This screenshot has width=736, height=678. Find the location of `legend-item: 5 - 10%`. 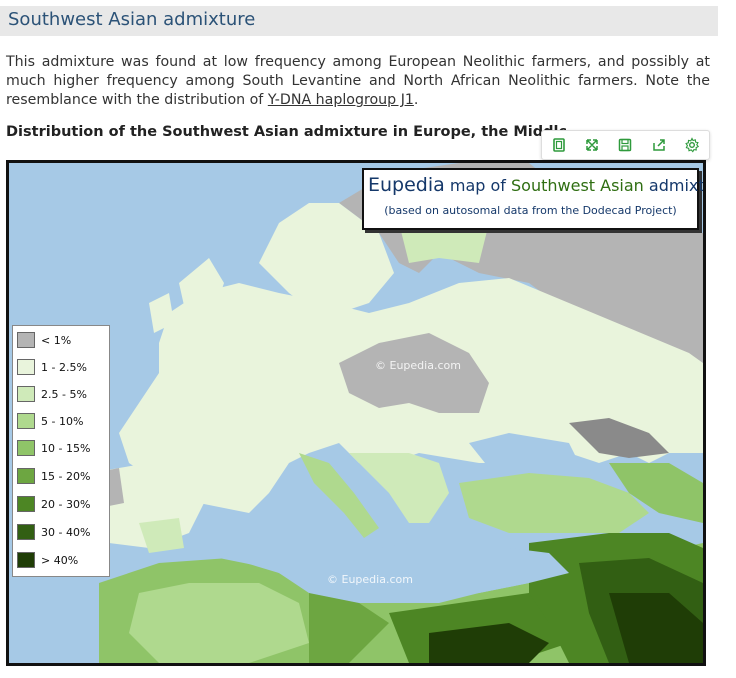

legend-item: 5 - 10% is located at coordinates (50, 421).